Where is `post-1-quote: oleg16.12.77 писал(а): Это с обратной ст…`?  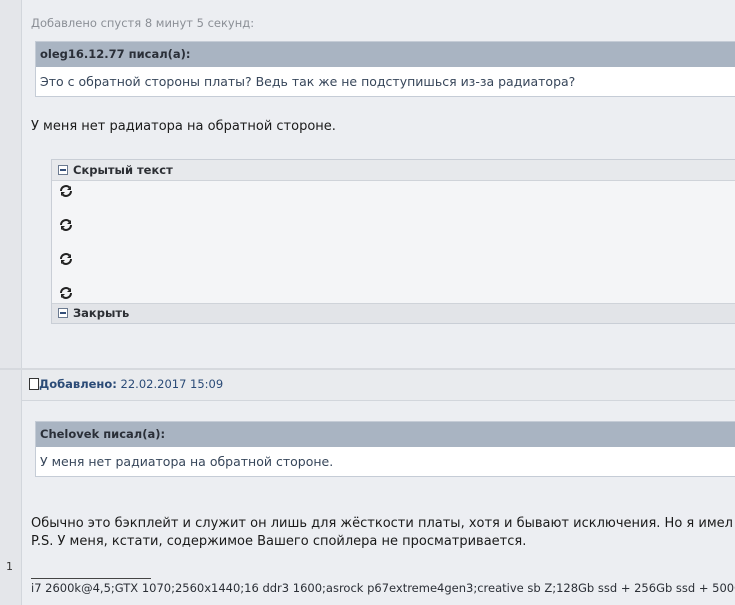
post-1-quote: oleg16.12.77 писал(а): Это с обратной ст… is located at coordinates (385, 69).